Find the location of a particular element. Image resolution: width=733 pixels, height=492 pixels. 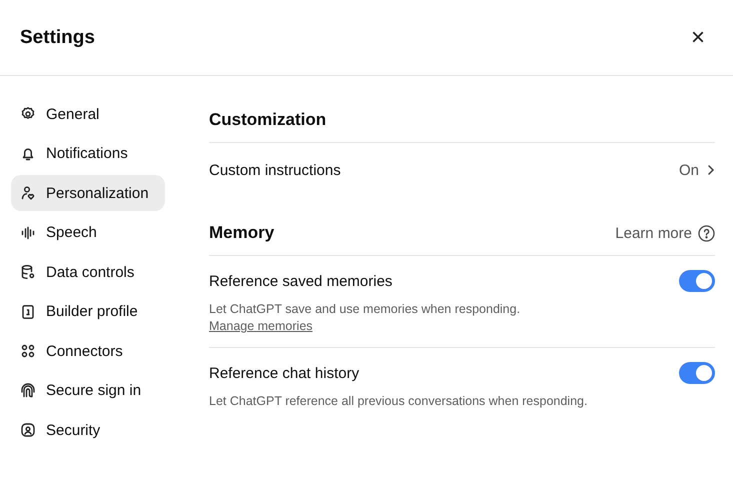

section-heading: Memory is located at coordinates (241, 233).